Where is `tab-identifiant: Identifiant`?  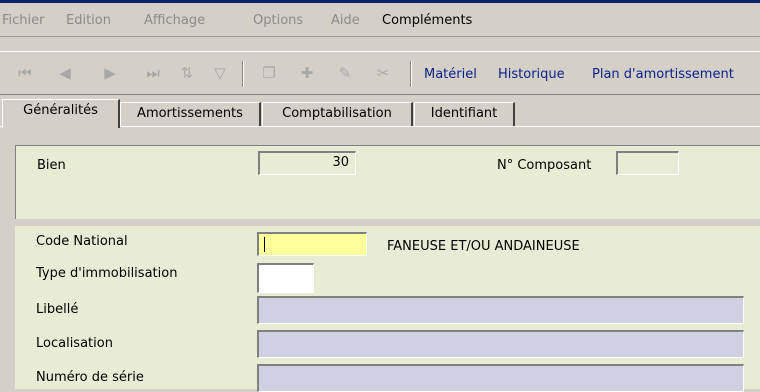
tab-identifiant: Identifiant is located at coordinates (464, 114).